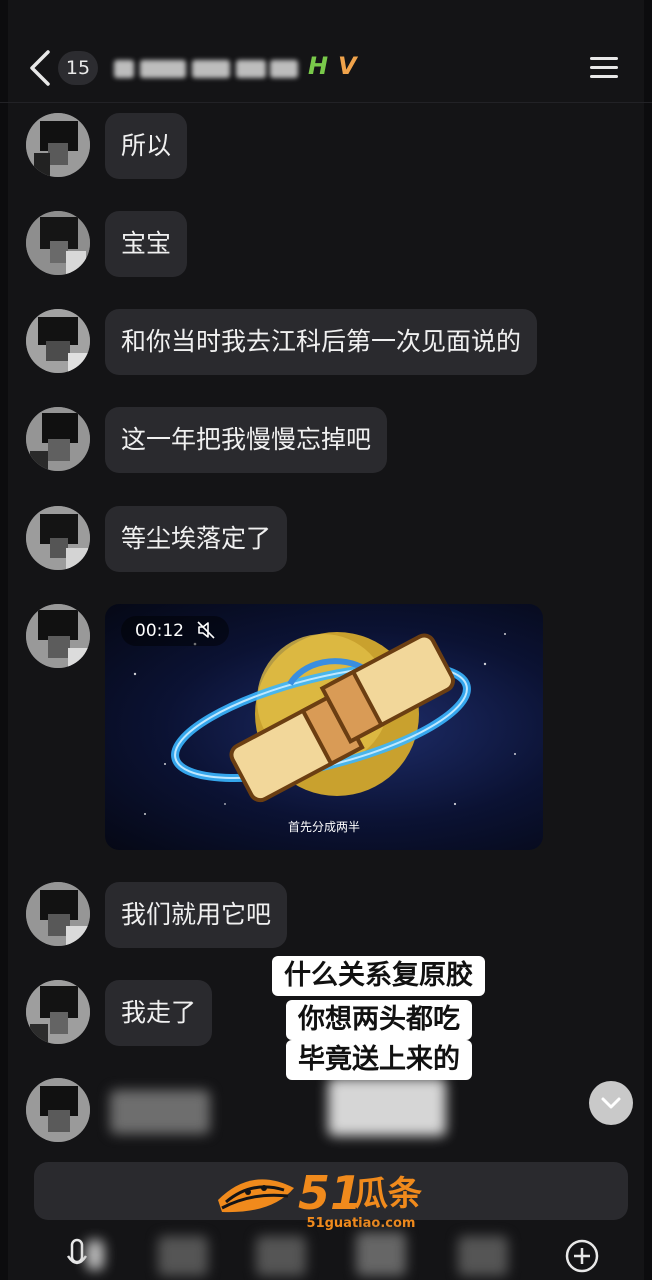  Describe the element at coordinates (324, 727) in the screenshot. I see `video-thumbnail: 00:12 首先分成两半` at that location.